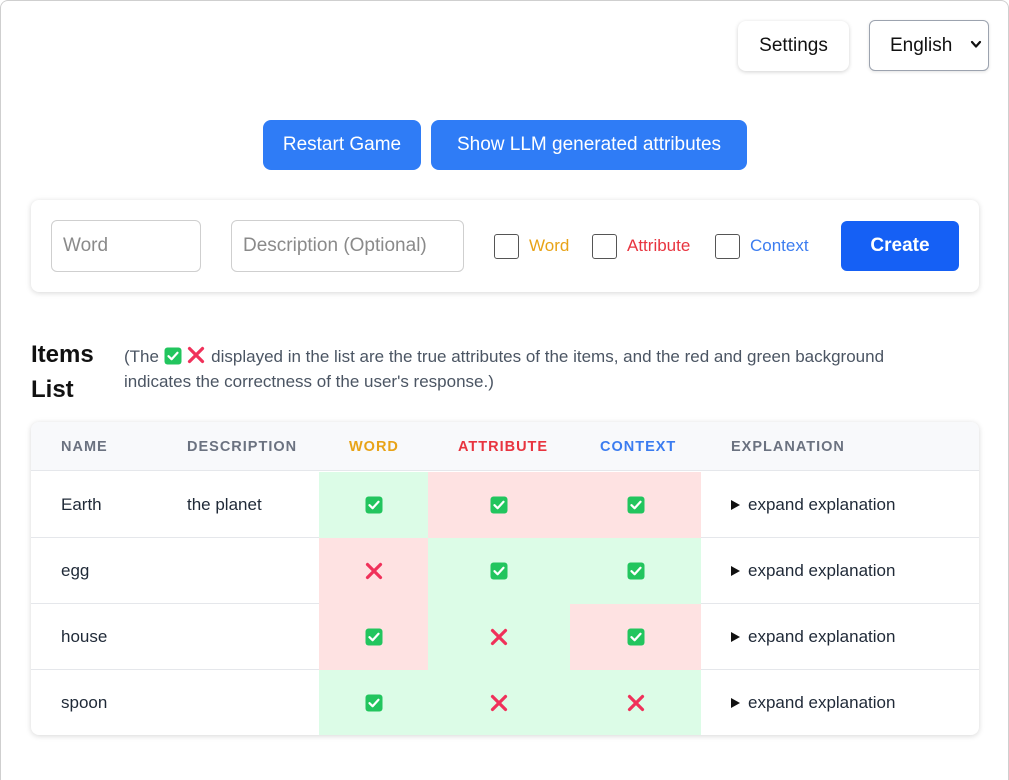  I want to click on cell-name: egg, so click(75, 570).